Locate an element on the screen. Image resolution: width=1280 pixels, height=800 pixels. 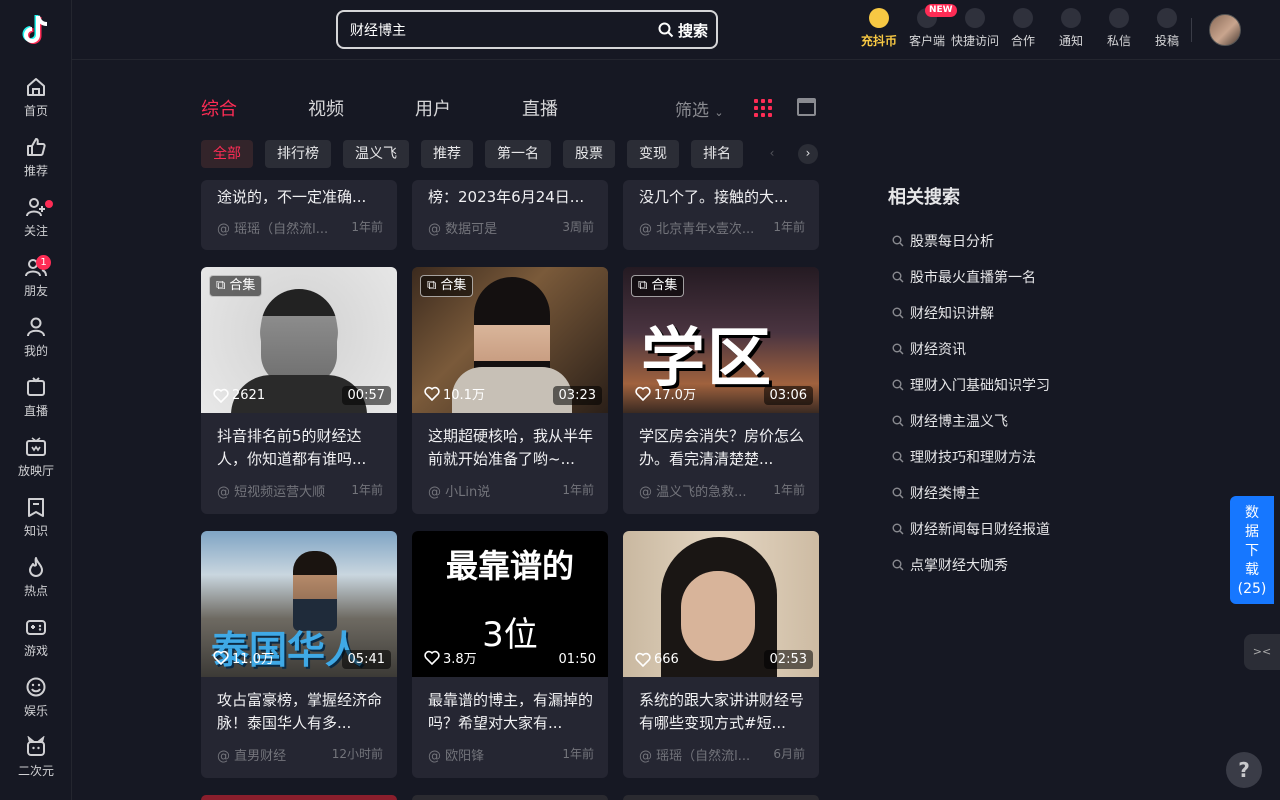
sidebar-item-theater: 放映厅 is located at coordinates (36, 464).